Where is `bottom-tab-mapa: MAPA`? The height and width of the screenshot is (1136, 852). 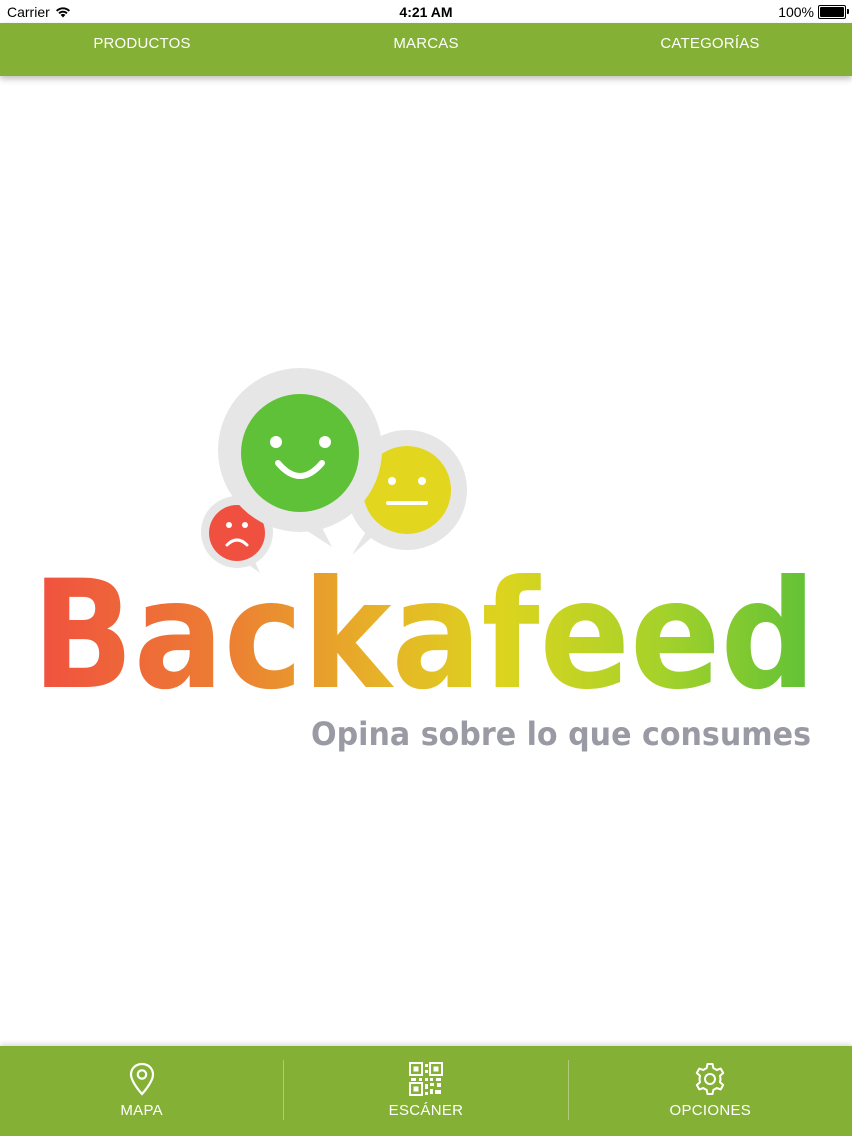 bottom-tab-mapa: MAPA is located at coordinates (141, 1091).